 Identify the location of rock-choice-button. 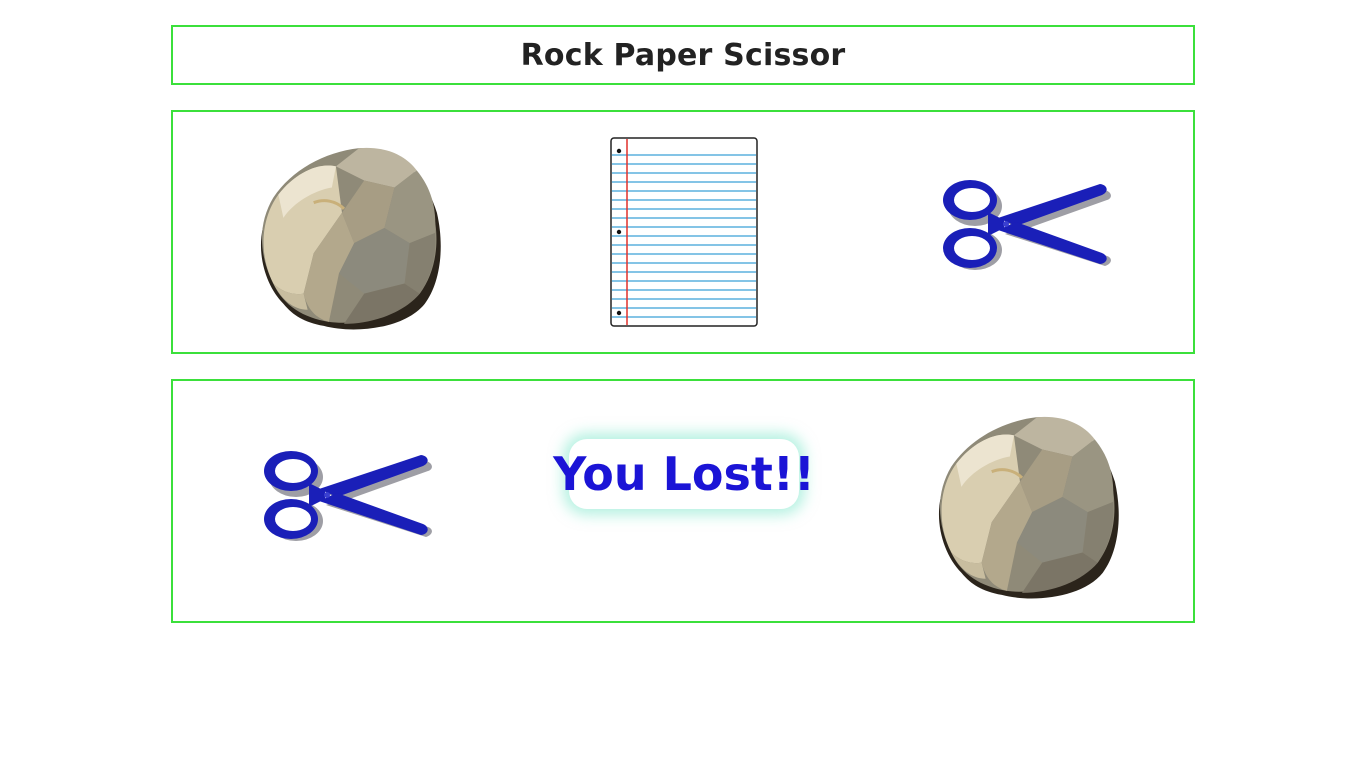
(344, 233).